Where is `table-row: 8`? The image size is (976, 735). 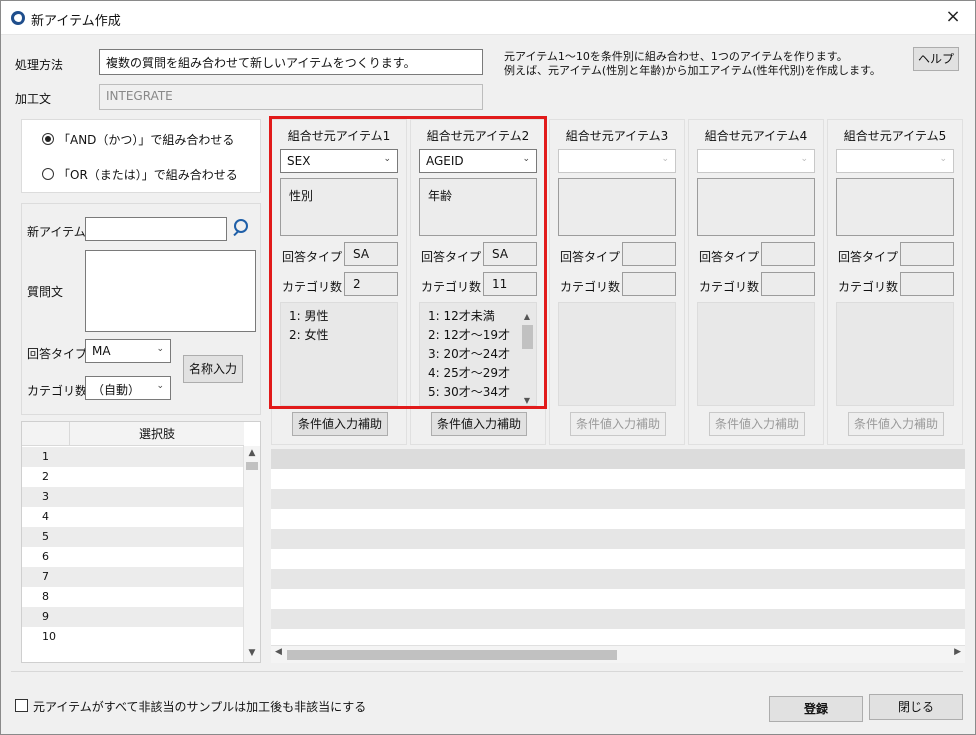
table-row: 8 is located at coordinates (133, 597).